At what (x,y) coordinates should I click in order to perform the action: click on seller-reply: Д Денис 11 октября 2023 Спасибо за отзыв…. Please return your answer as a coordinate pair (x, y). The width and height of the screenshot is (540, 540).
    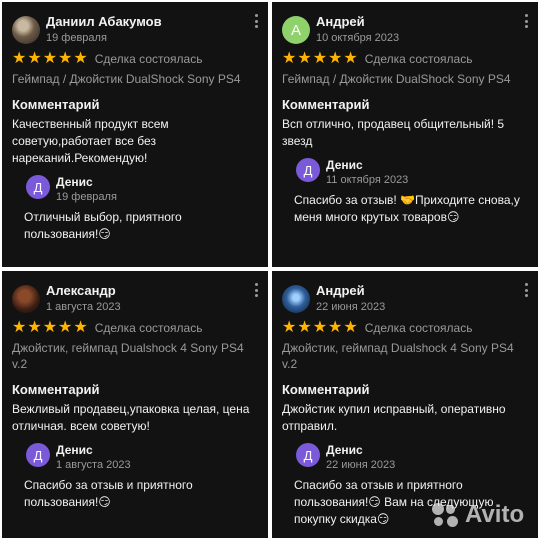
    Looking at the image, I should click on (411, 192).